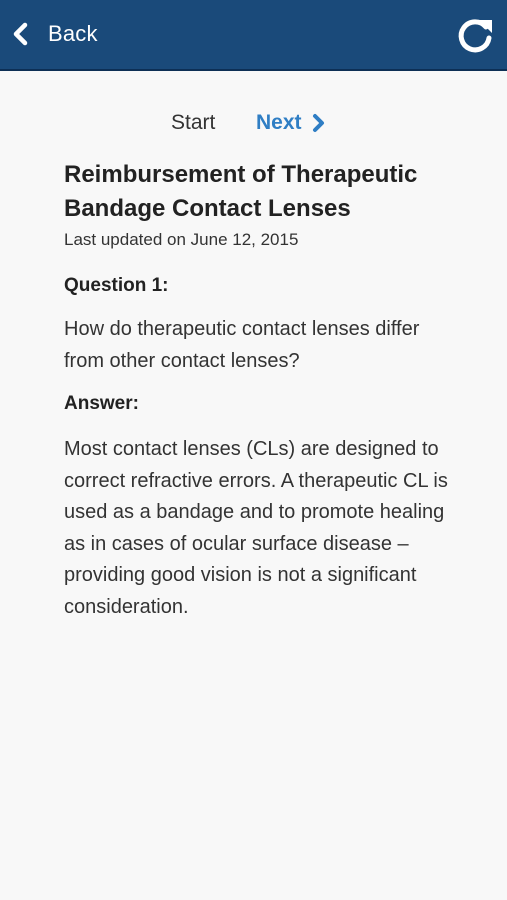 The image size is (507, 900). I want to click on refresh-button, so click(475, 36).